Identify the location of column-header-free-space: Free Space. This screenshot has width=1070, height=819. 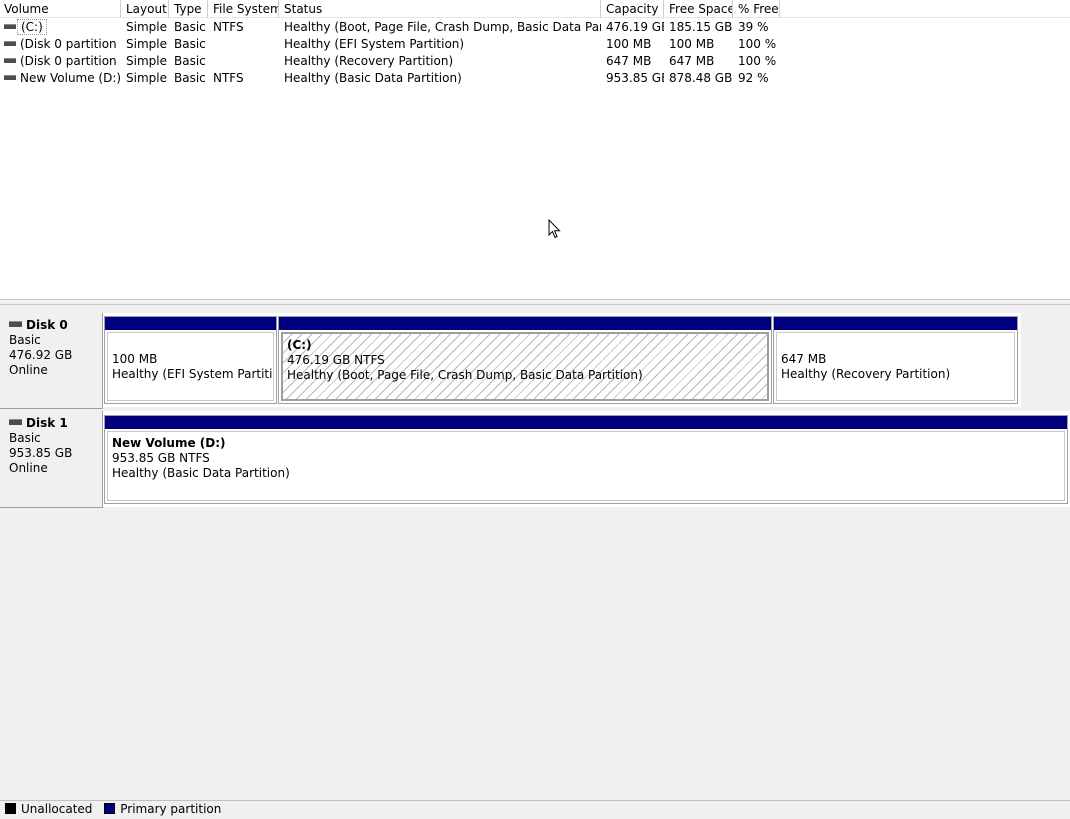
(698, 9).